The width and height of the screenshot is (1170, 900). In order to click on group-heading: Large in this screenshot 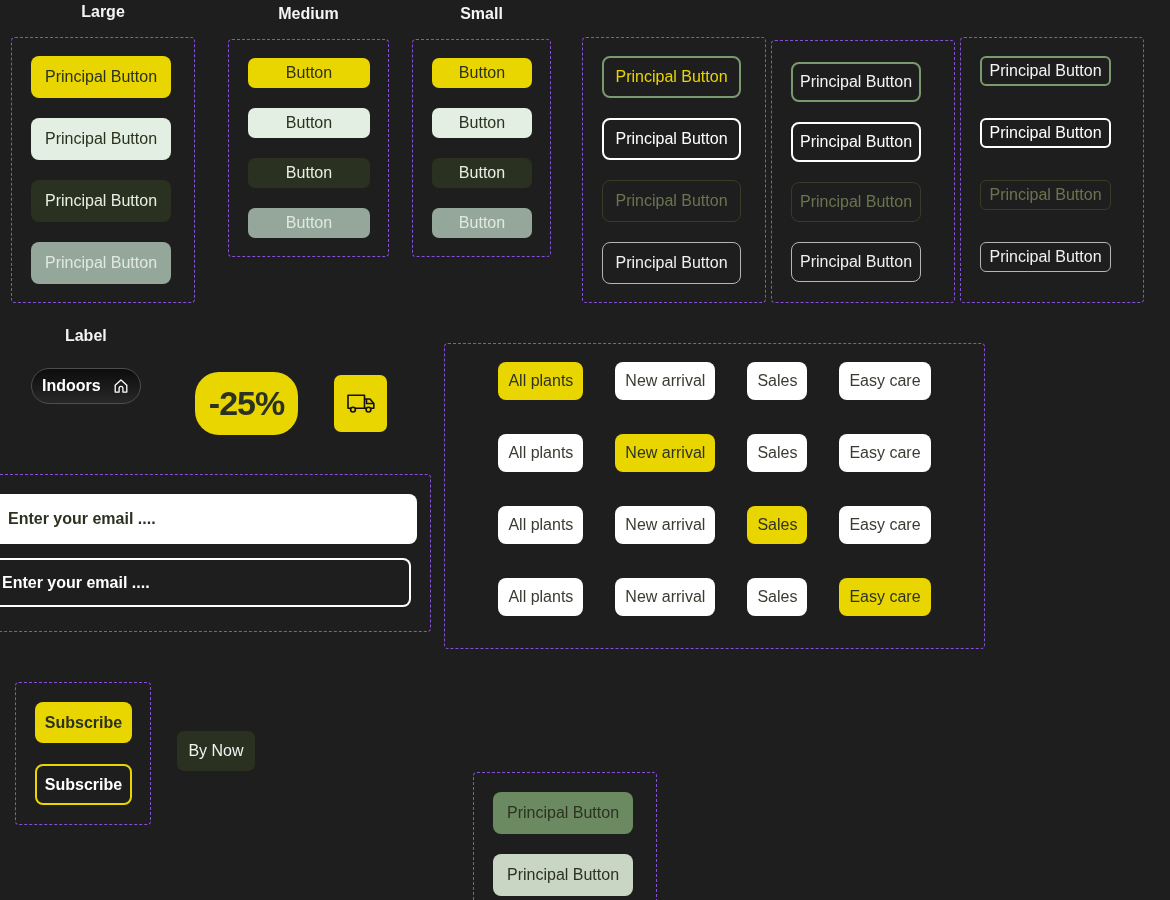, I will do `click(103, 12)`.